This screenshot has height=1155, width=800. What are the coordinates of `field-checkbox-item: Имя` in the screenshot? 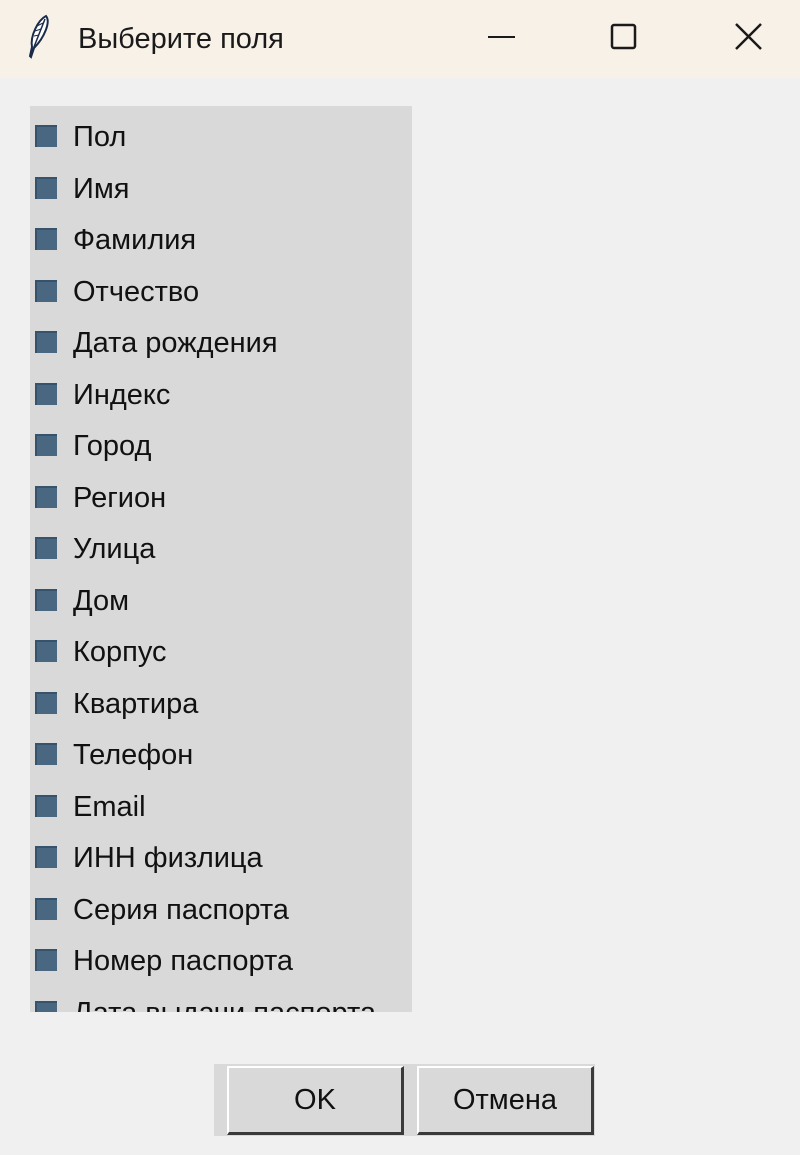 It's located at (221, 189).